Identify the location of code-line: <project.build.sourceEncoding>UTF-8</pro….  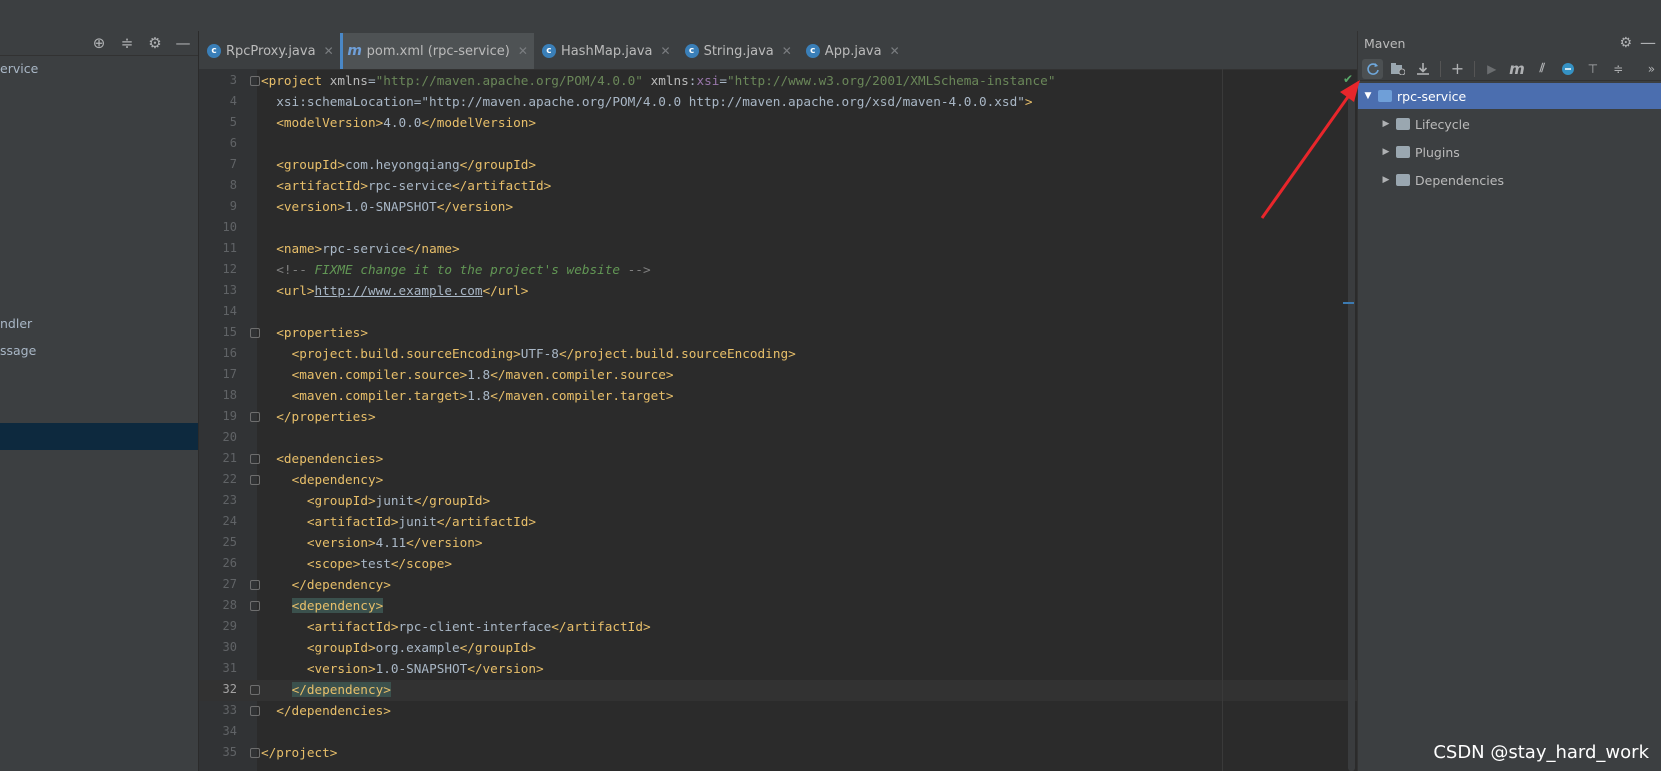
(808, 353).